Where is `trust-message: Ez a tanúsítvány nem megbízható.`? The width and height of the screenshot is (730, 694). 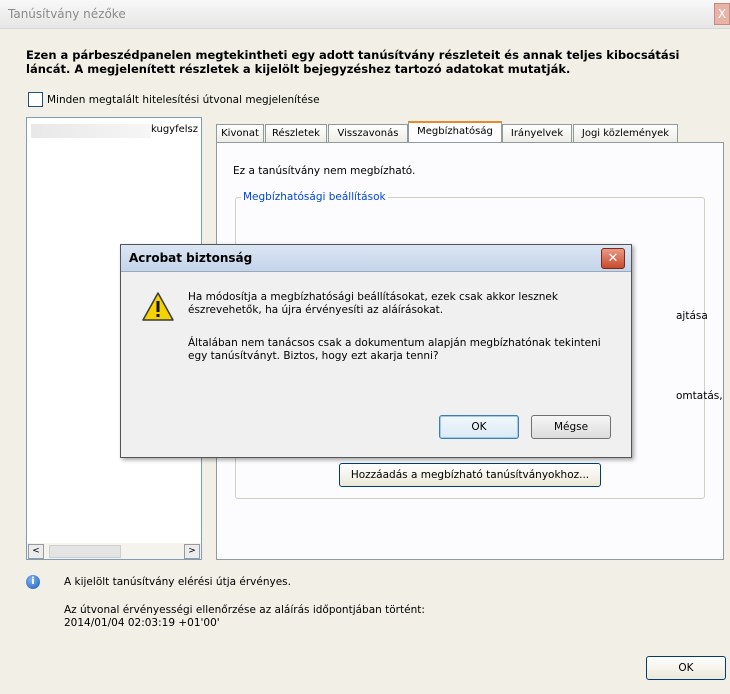
trust-message: Ez a tanúsítvány nem megbízható. is located at coordinates (324, 171).